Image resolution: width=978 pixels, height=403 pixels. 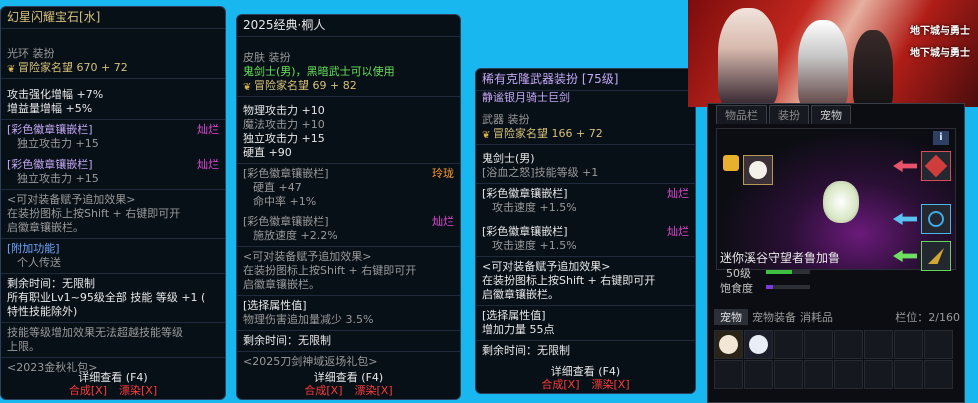 I want to click on lock-icon, so click(x=731, y=163).